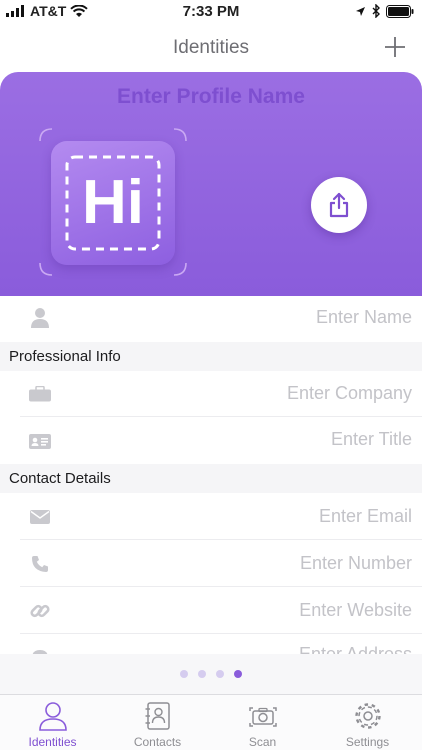 The height and width of the screenshot is (750, 422). I want to click on address-field: Enter Address, so click(355, 649).